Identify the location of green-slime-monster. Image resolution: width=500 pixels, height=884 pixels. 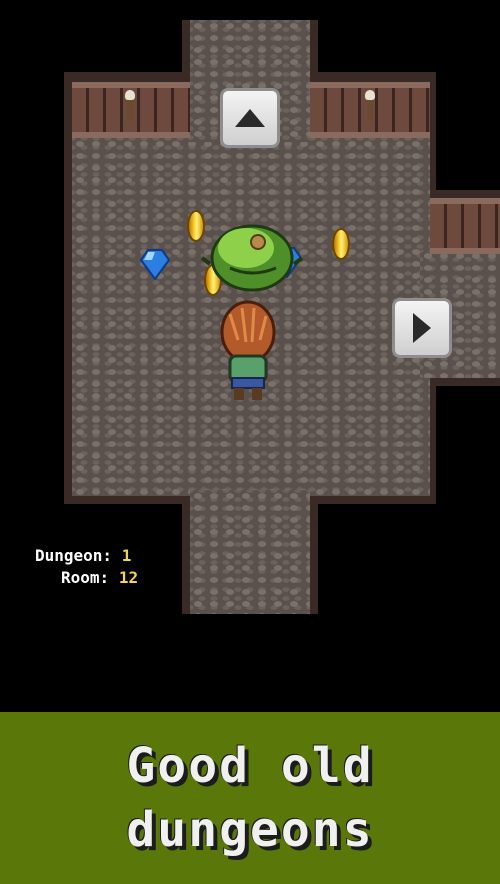
(252, 255).